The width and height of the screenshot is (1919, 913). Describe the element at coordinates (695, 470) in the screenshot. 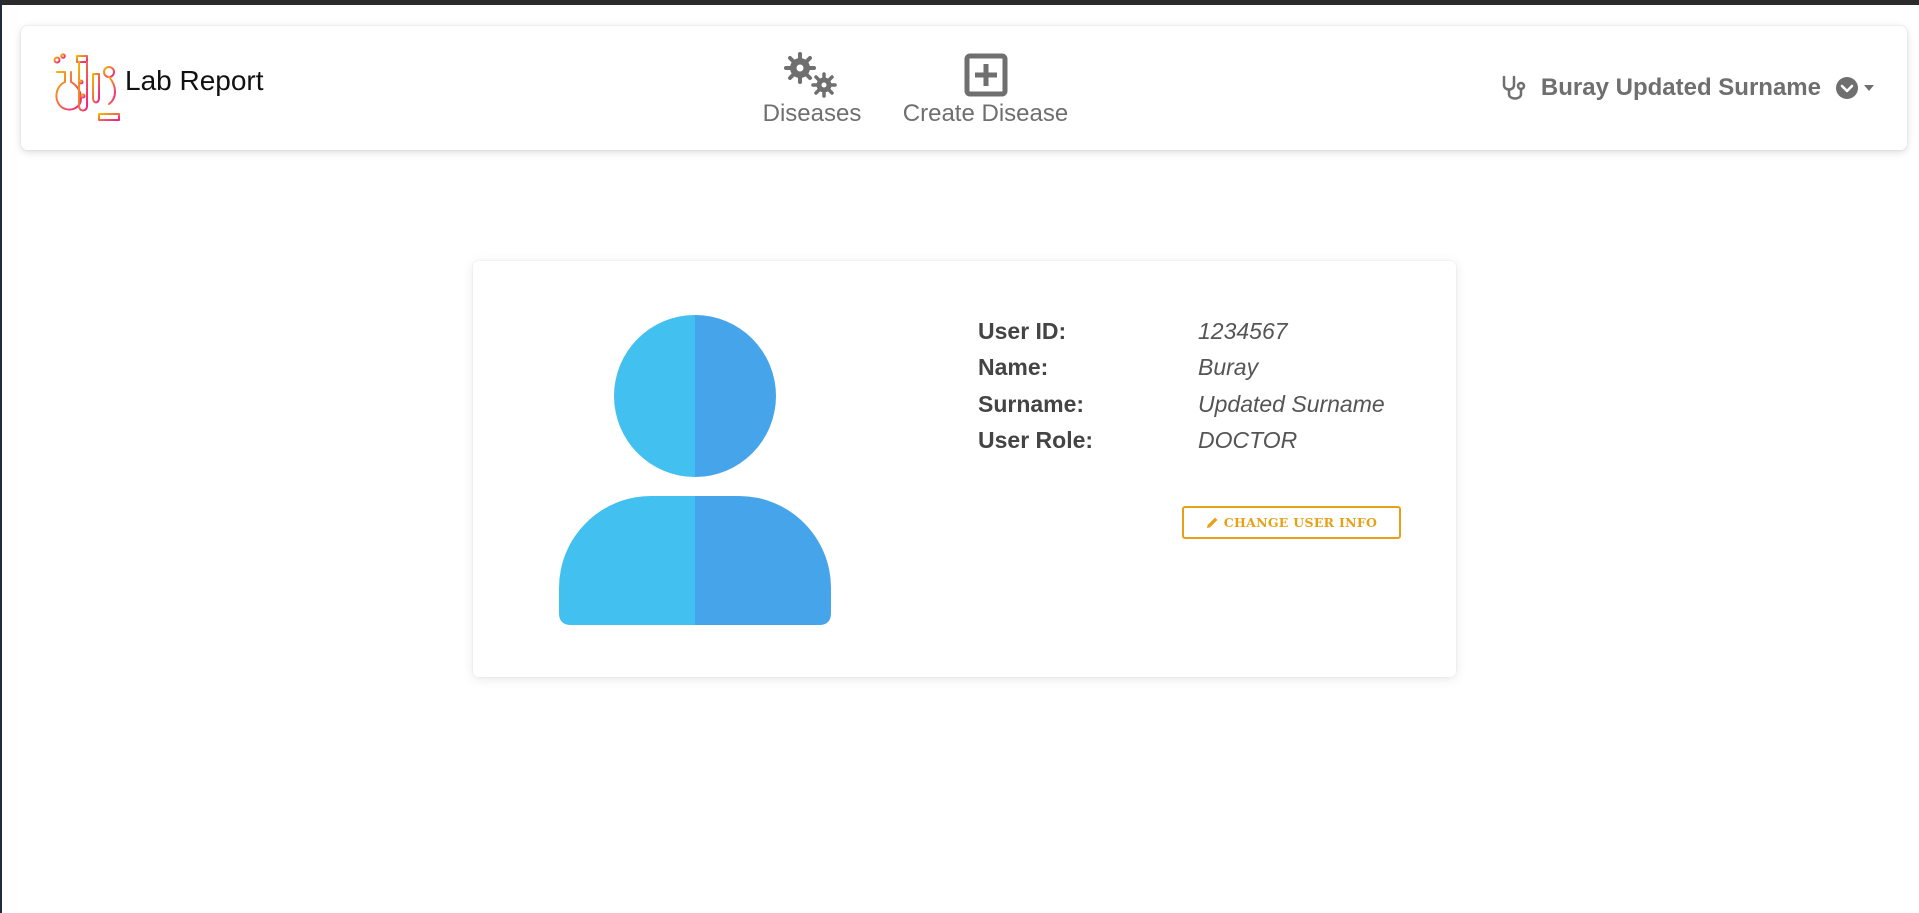

I see `user-avatar-icon` at that location.